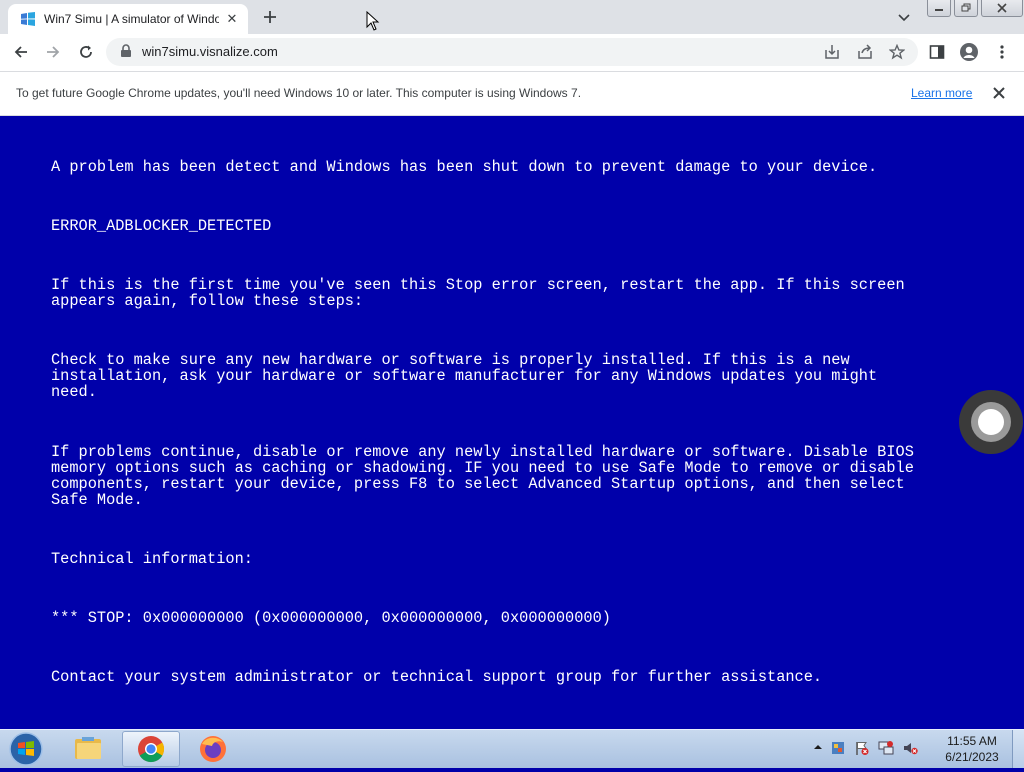 This screenshot has width=1024, height=772. I want to click on flag-icon, so click(838, 748).